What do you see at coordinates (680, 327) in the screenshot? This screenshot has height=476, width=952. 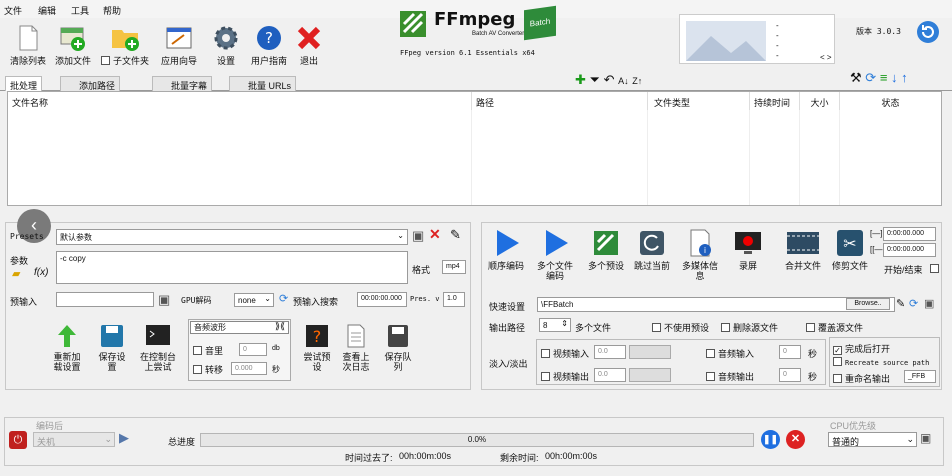 I see `no-preset-option: 不使用预设` at bounding box center [680, 327].